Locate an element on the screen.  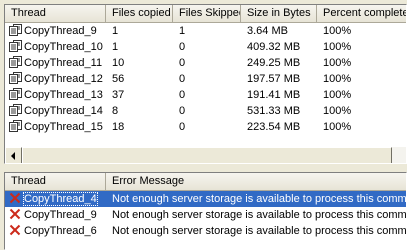
thread-cell: CopyThread_11 is located at coordinates (55, 63).